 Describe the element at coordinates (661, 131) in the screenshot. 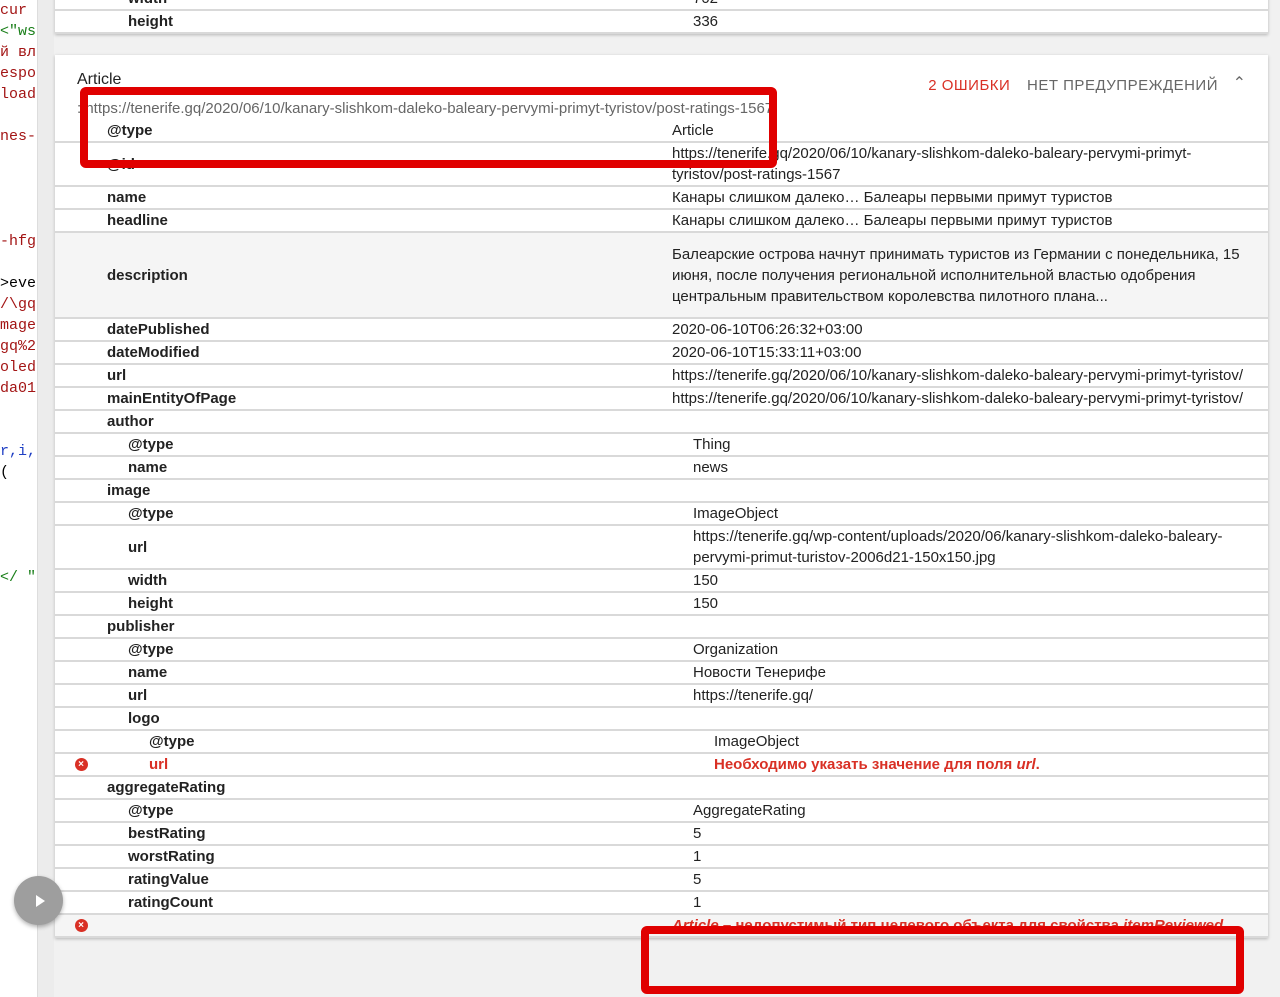

I see `property-row: @type Article` at that location.